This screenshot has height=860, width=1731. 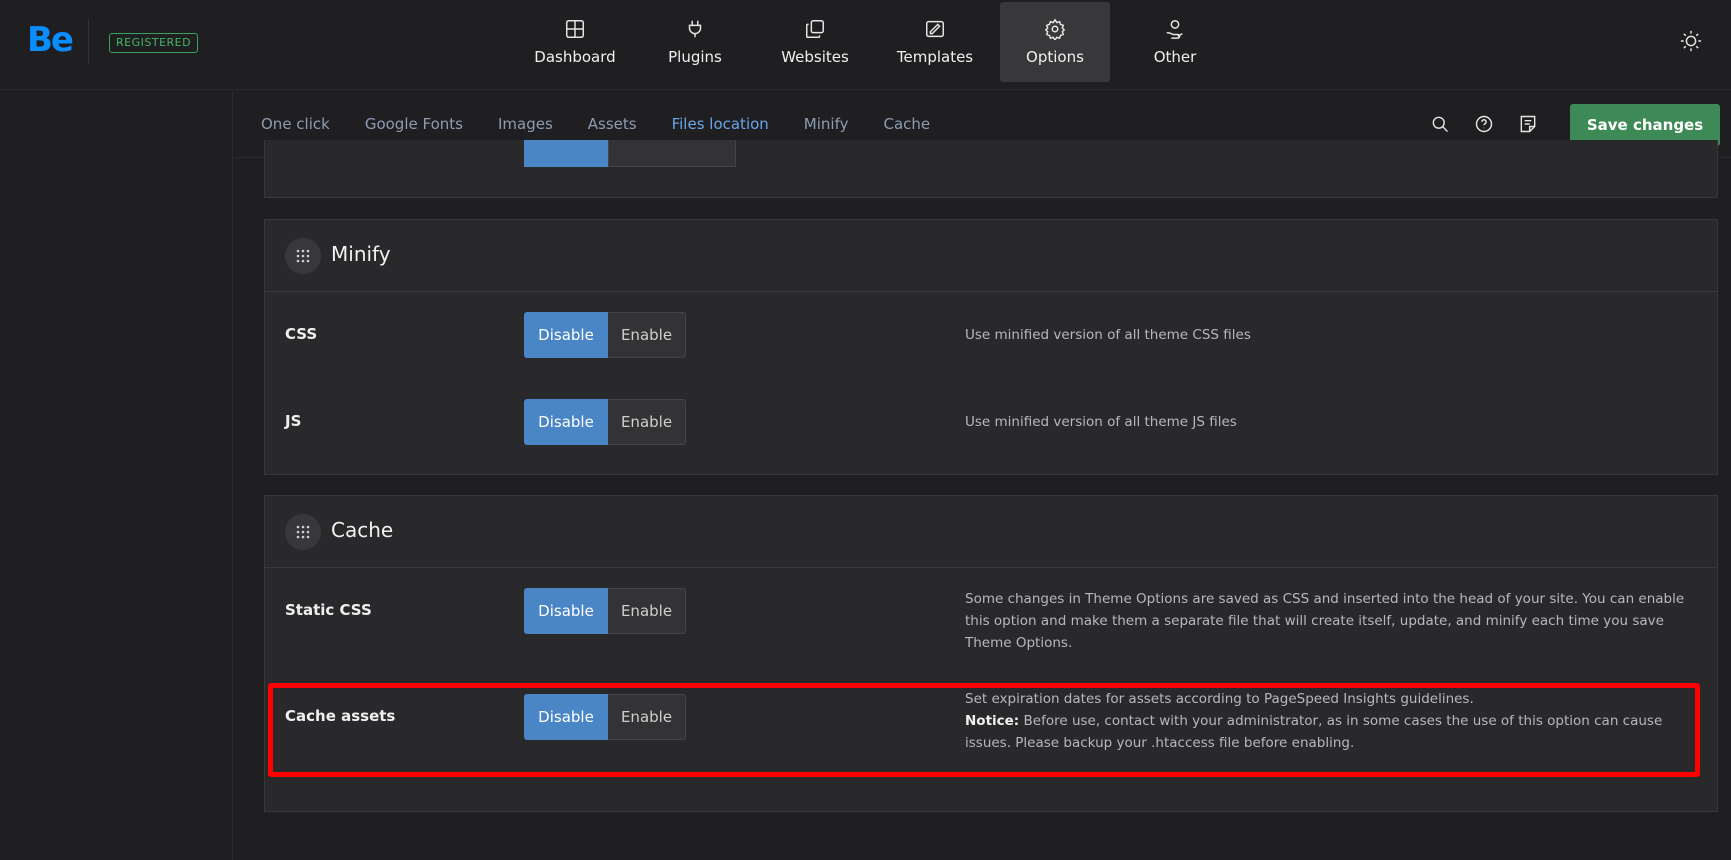 What do you see at coordinates (935, 57) in the screenshot?
I see `nav-templates-label: Templates` at bounding box center [935, 57].